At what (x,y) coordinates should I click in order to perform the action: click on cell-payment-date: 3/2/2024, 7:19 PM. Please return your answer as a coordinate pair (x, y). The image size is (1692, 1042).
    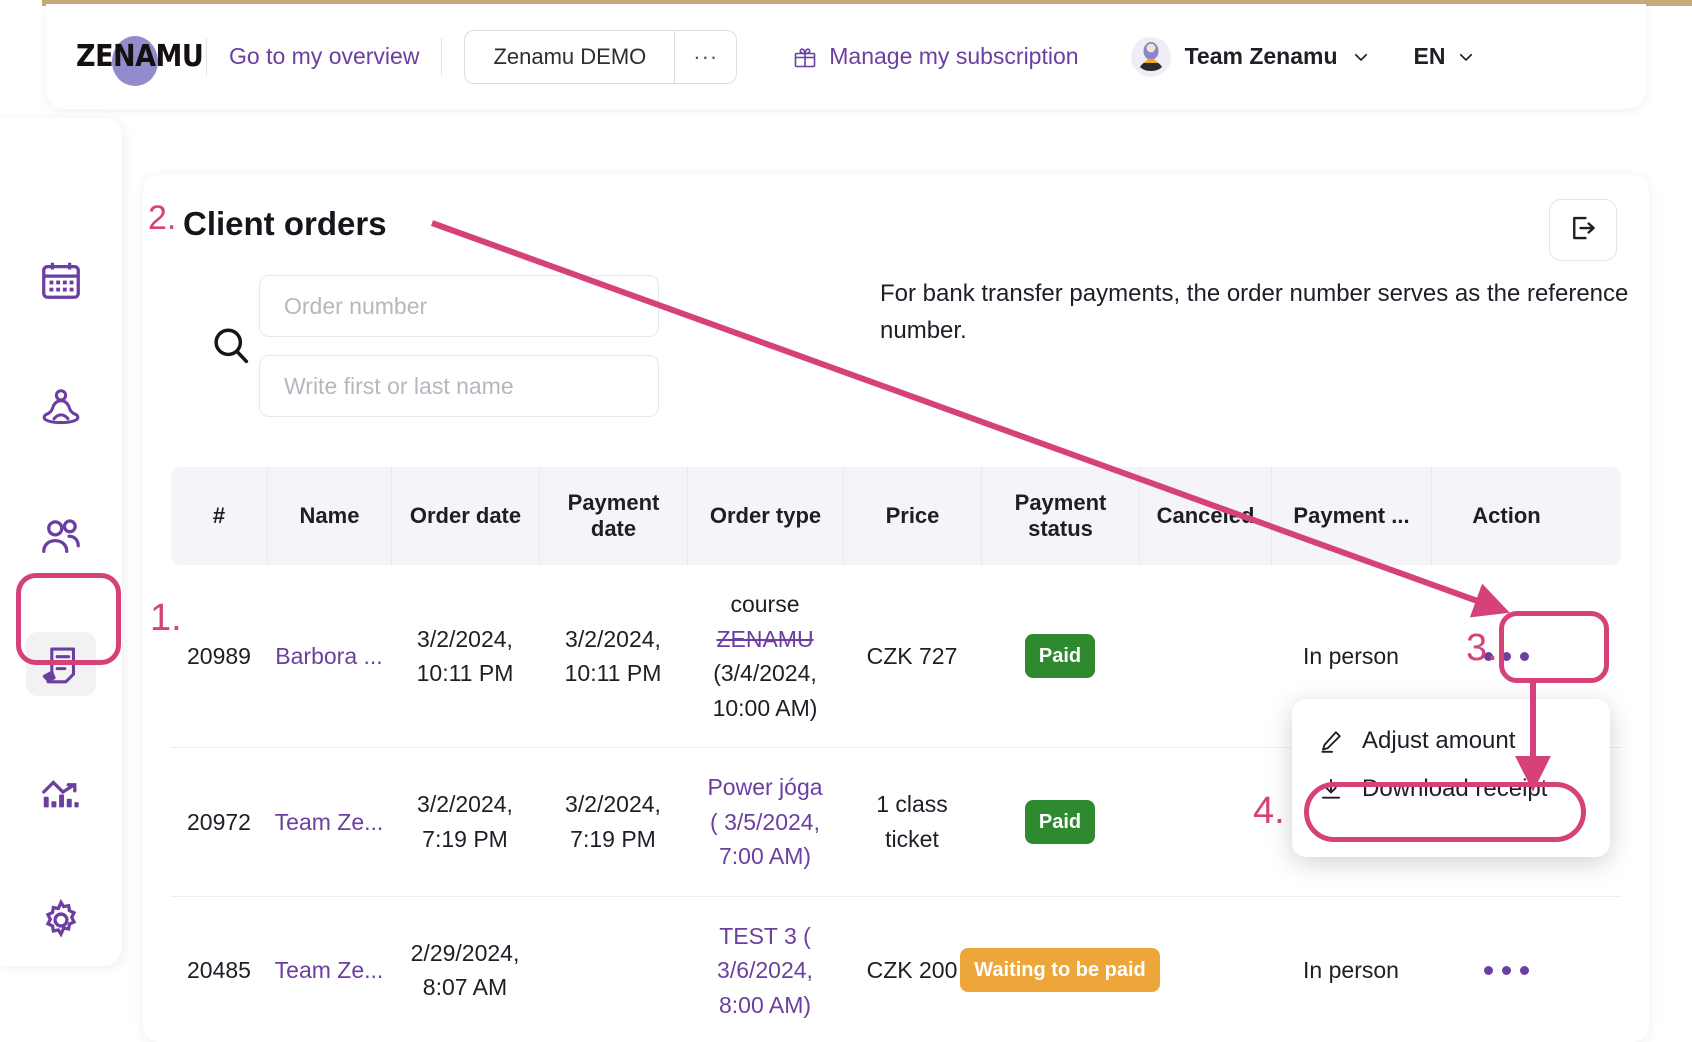
    Looking at the image, I should click on (613, 821).